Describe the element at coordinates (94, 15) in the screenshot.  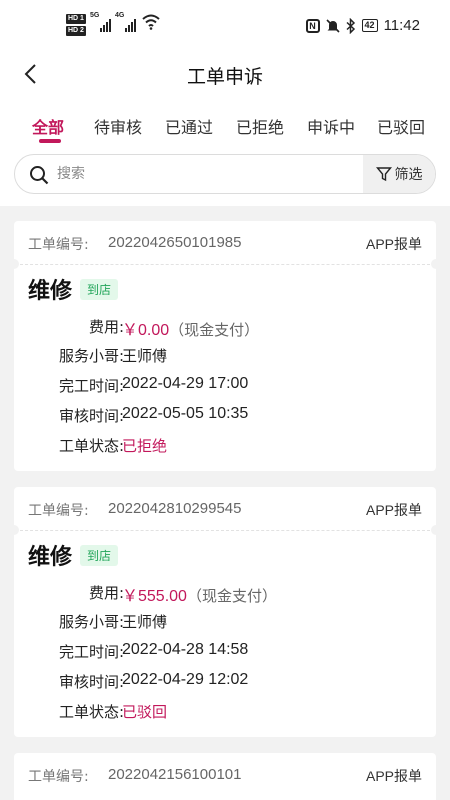
I see `network-type-1: 5G` at that location.